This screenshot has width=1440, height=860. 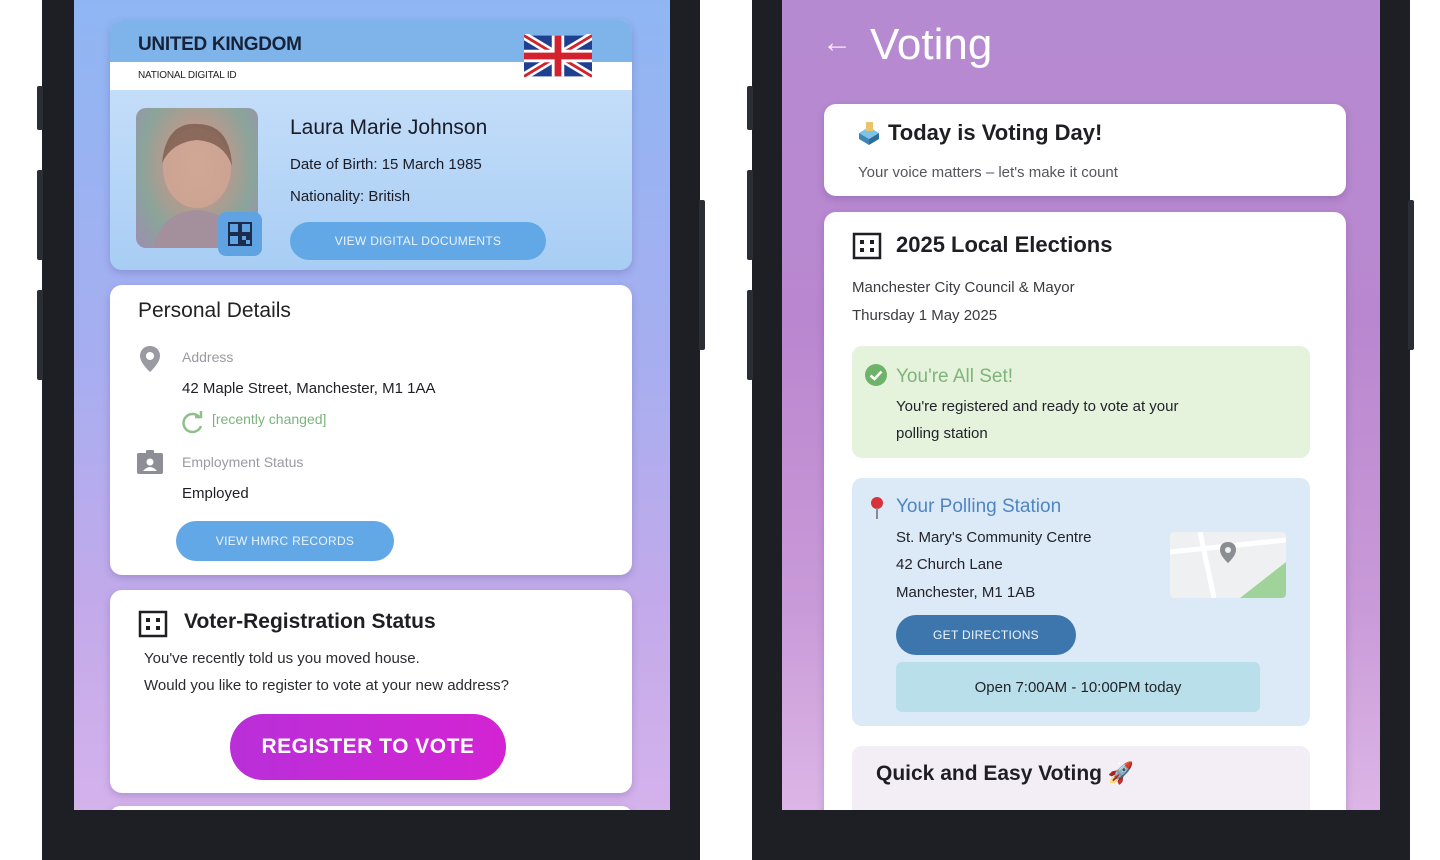 What do you see at coordinates (925, 315) in the screenshot?
I see `election-date: Thursday 1 May 2025` at bounding box center [925, 315].